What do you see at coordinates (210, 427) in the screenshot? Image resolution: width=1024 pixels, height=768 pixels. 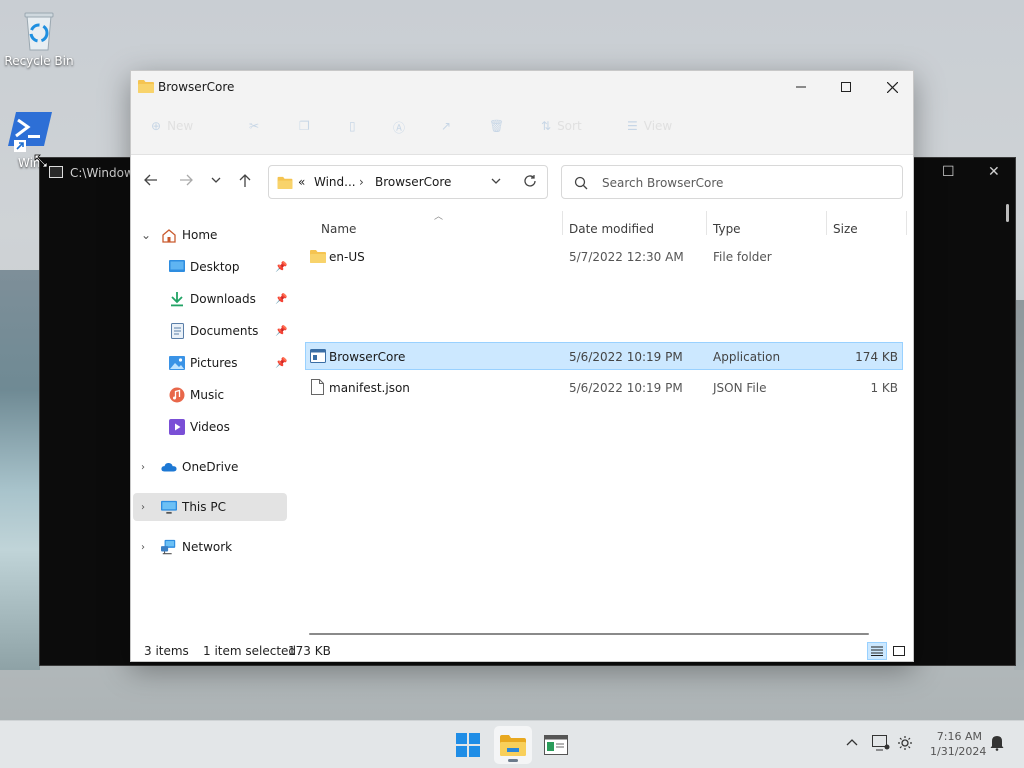 I see `sidebar-item-videos: Videos` at bounding box center [210, 427].